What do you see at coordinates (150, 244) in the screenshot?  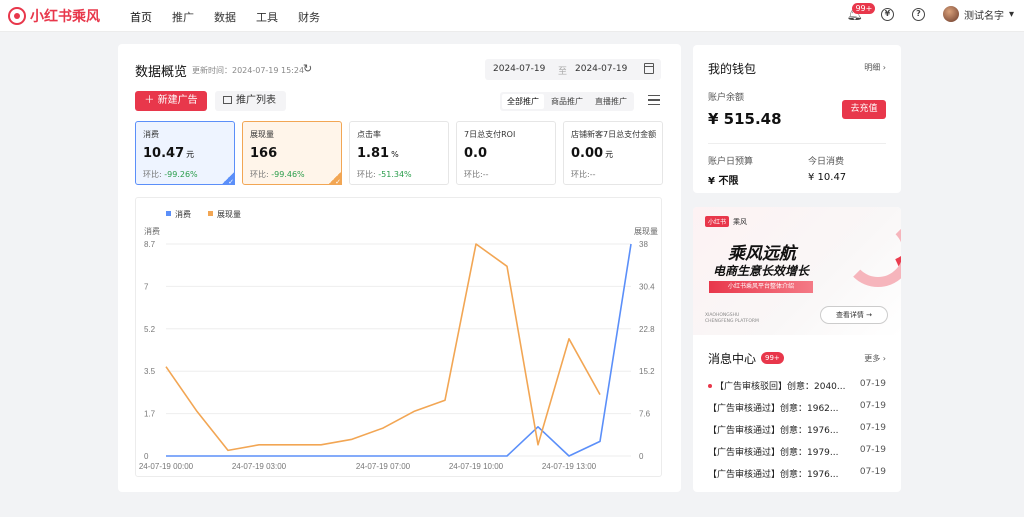 I see `y-tick-left: 8.7` at bounding box center [150, 244].